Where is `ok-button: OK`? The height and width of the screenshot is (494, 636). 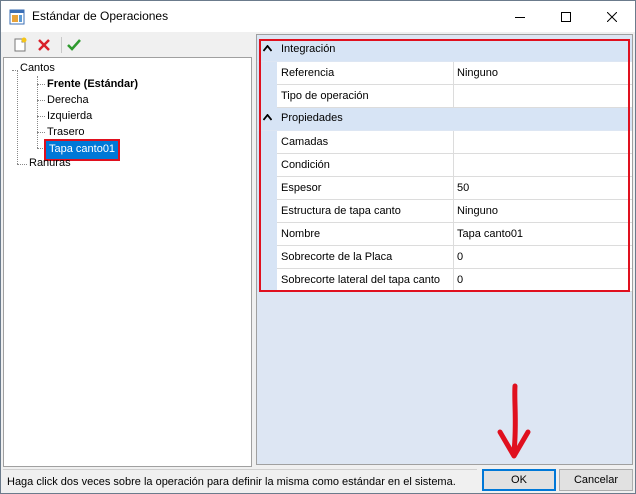 ok-button: OK is located at coordinates (519, 480).